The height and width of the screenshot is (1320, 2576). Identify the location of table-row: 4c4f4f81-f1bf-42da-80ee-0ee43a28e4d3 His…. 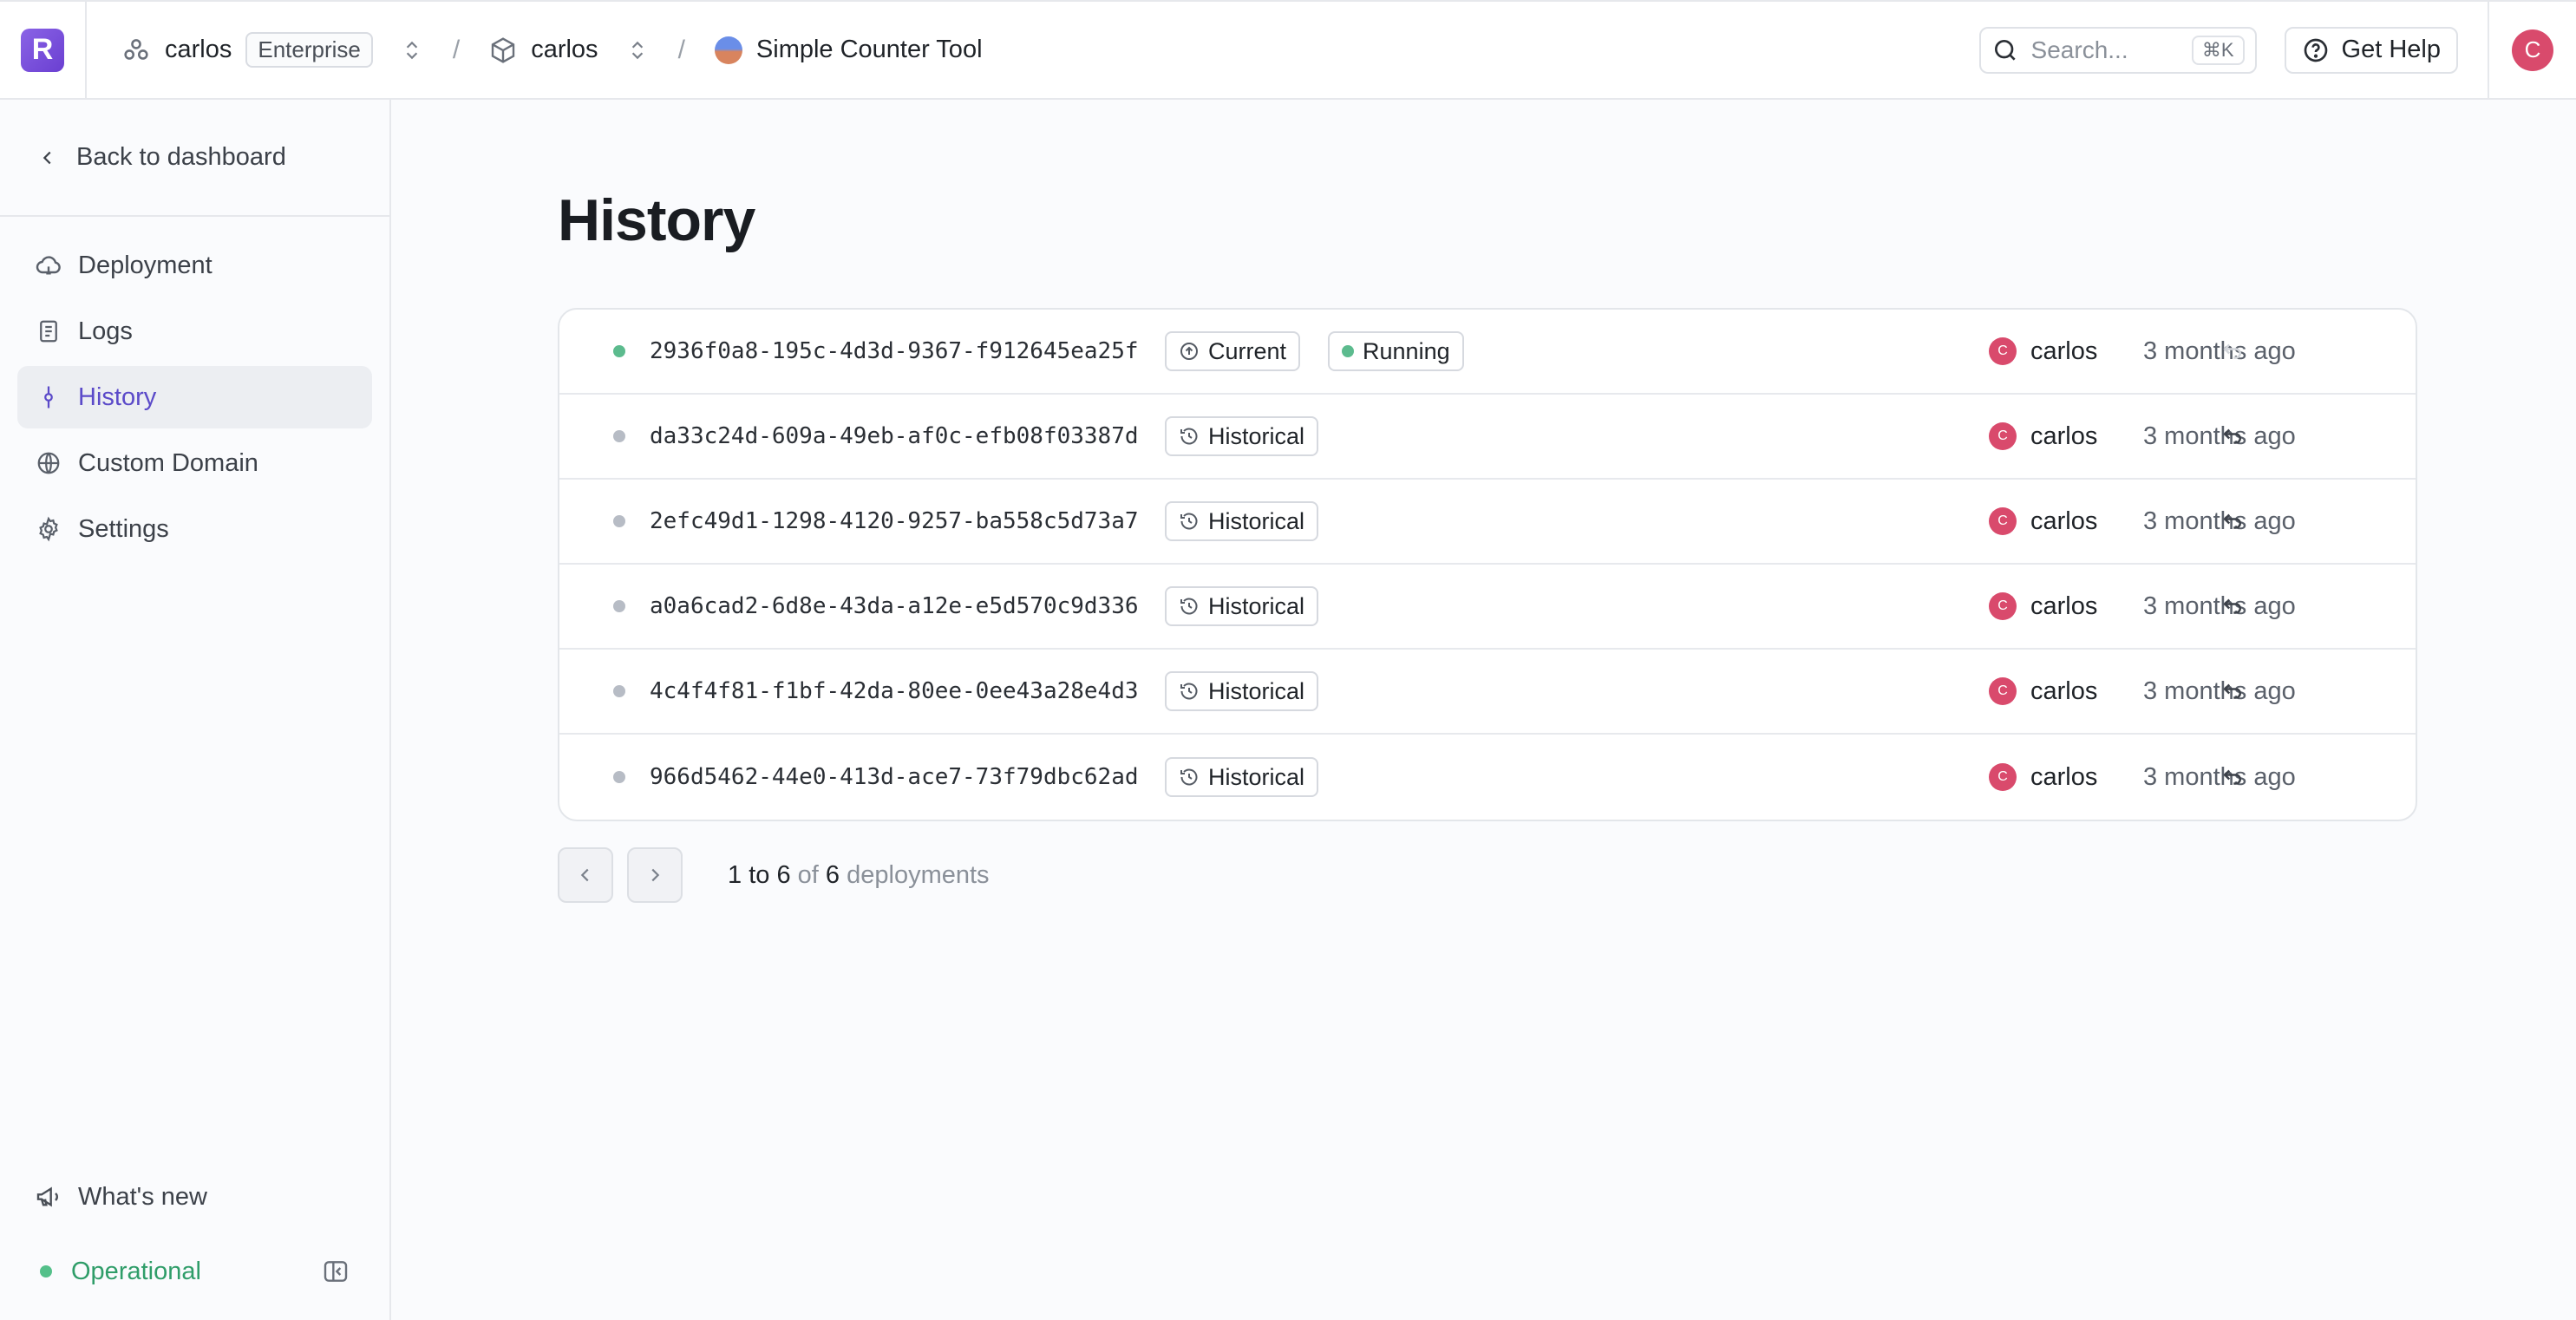
(1487, 692).